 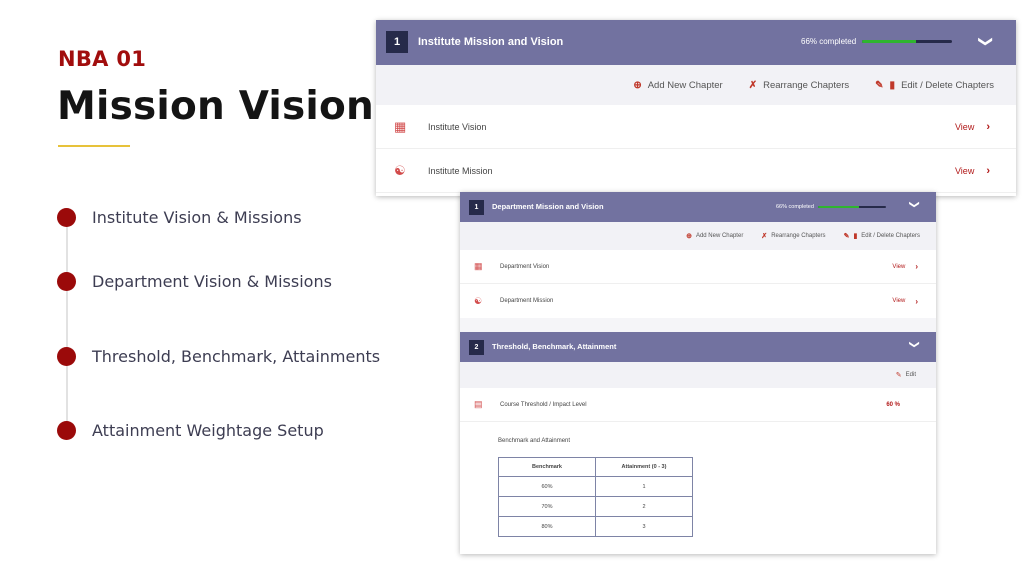 What do you see at coordinates (698, 267) in the screenshot?
I see `chapter-row-department-vision: ▦ Department Vision View ›` at bounding box center [698, 267].